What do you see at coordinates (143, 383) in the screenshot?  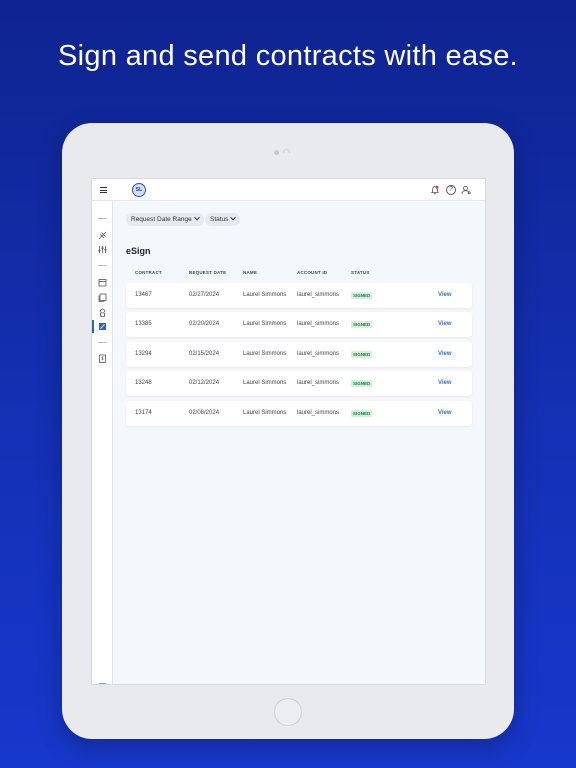 I see `contract-cell: 13248` at bounding box center [143, 383].